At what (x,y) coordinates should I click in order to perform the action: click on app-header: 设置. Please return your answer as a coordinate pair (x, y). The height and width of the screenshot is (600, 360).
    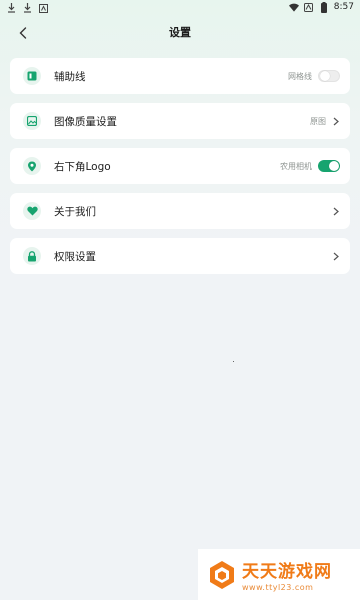
    Looking at the image, I should click on (180, 33).